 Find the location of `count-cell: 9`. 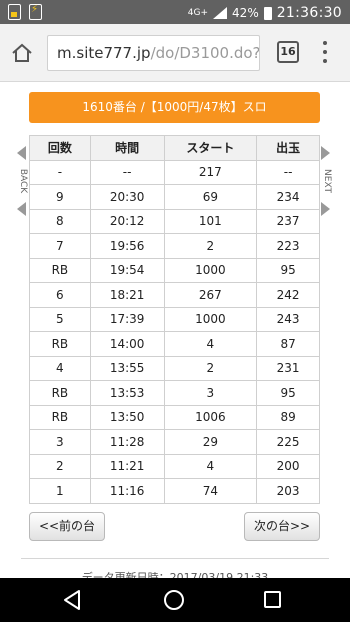

count-cell: 9 is located at coordinates (60, 197).